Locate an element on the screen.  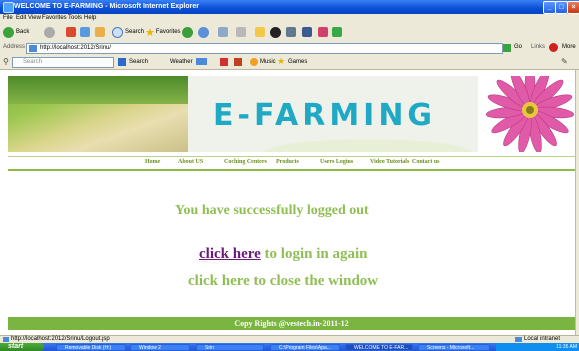
mail-button is located at coordinates (223, 32).